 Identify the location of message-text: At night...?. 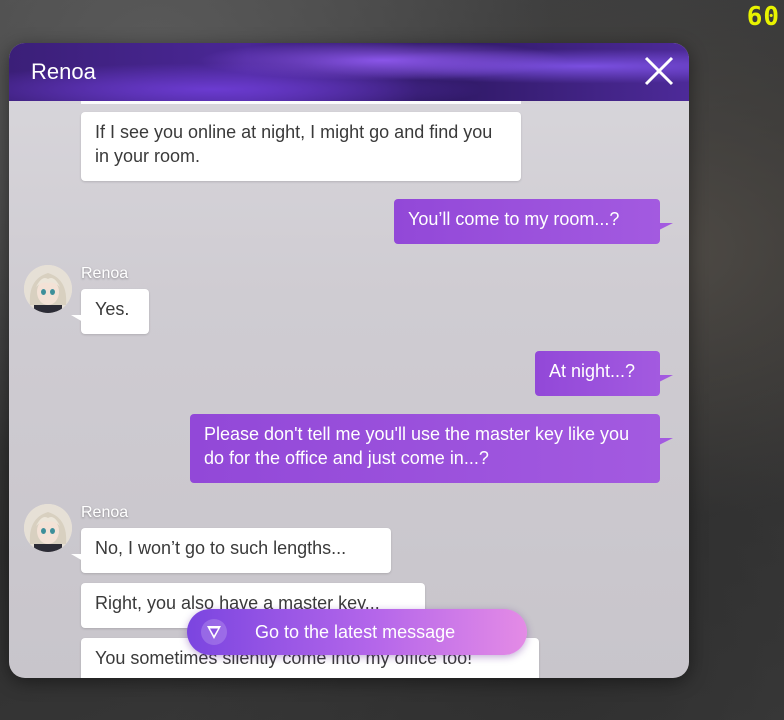
(592, 371).